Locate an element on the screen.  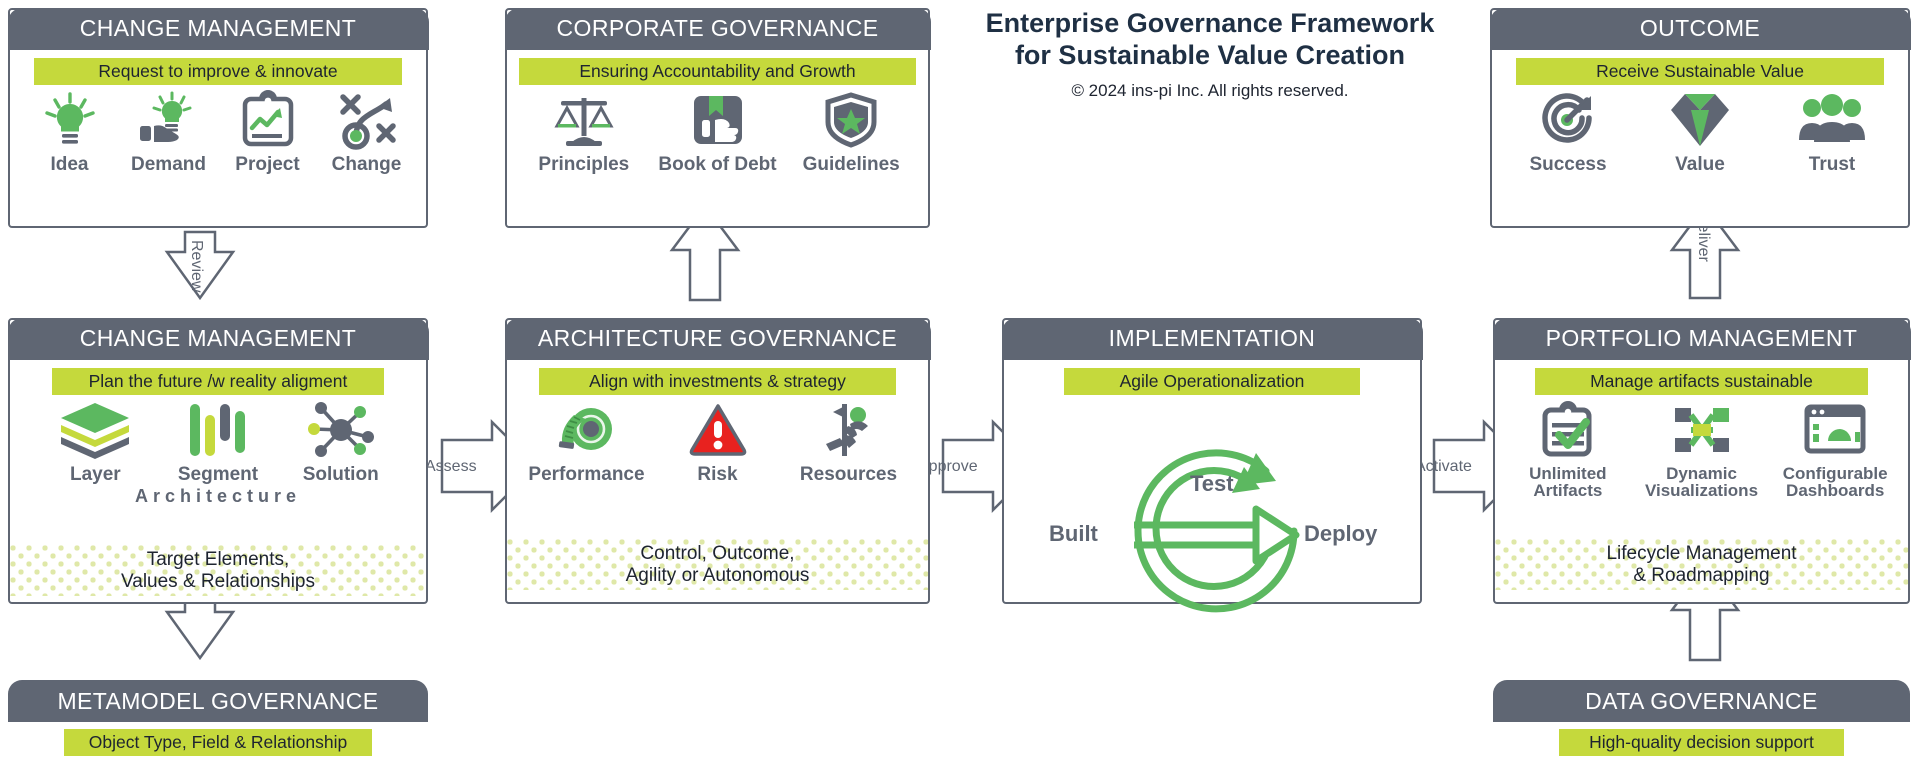
card-body: Test Built Deploy is located at coordinates (1212, 503).